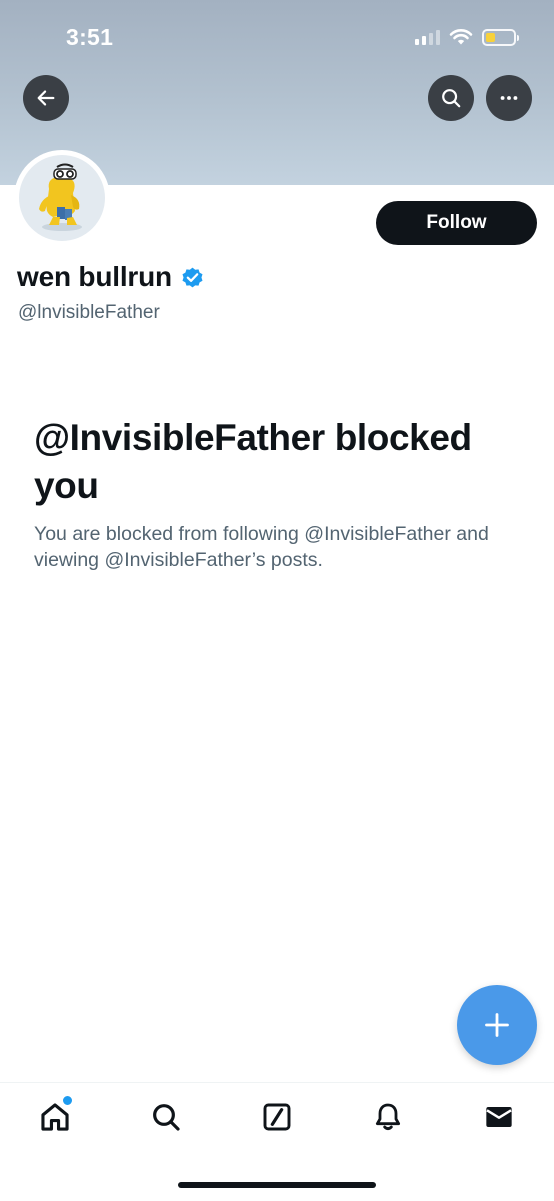  What do you see at coordinates (192, 277) in the screenshot?
I see `verified-badge-icon` at bounding box center [192, 277].